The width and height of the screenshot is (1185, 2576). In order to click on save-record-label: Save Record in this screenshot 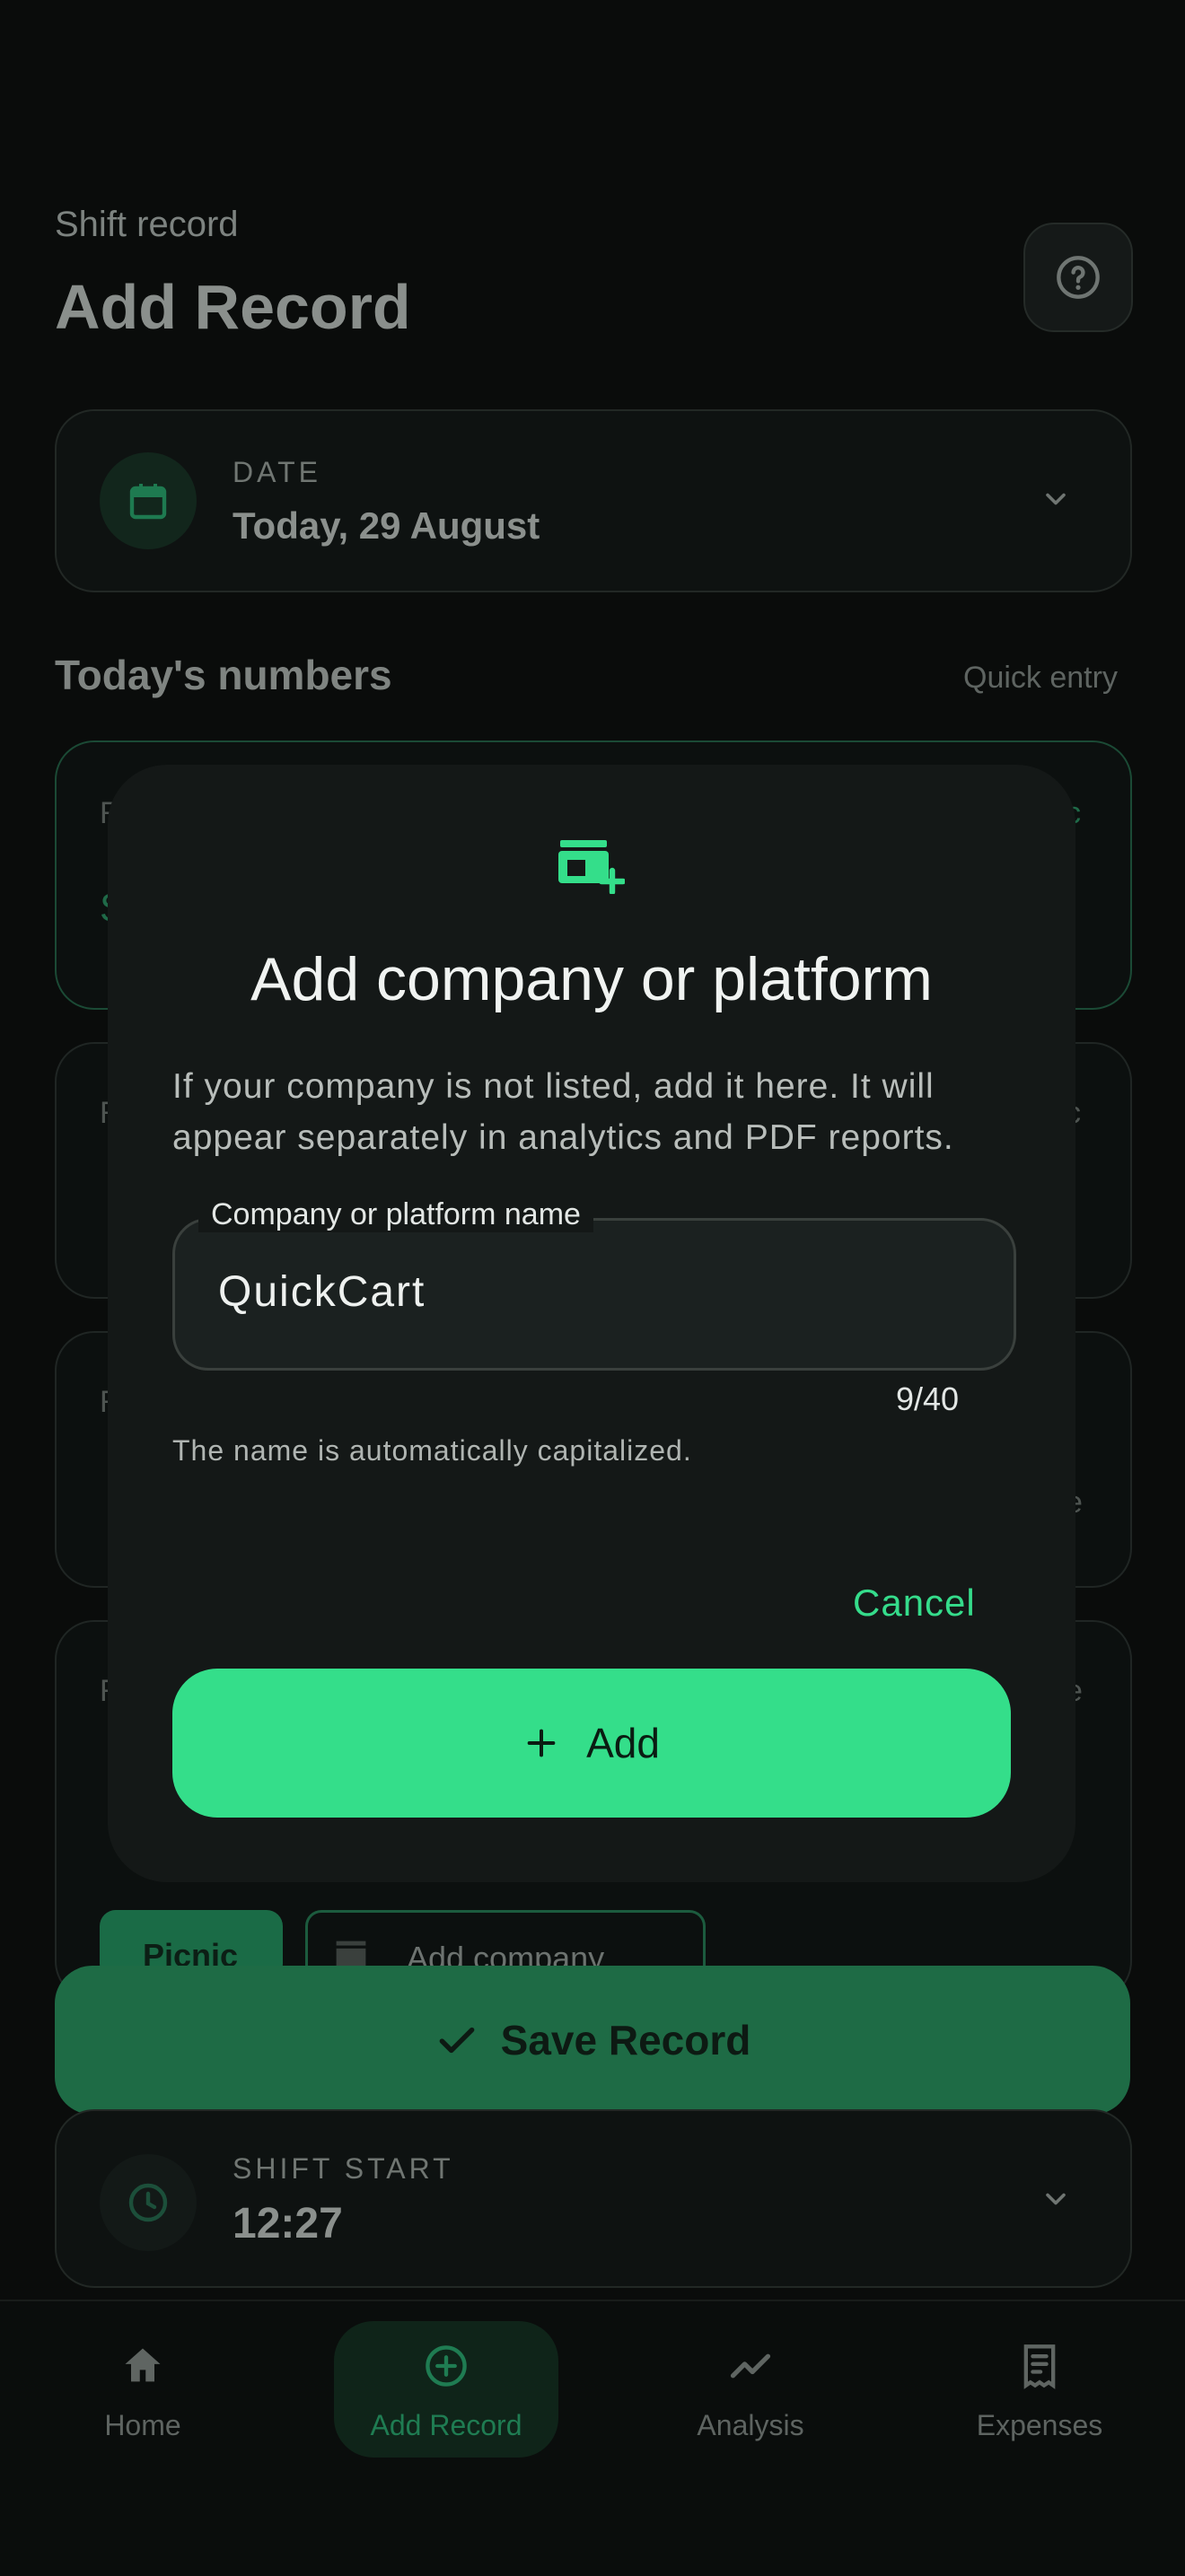, I will do `click(625, 2040)`.